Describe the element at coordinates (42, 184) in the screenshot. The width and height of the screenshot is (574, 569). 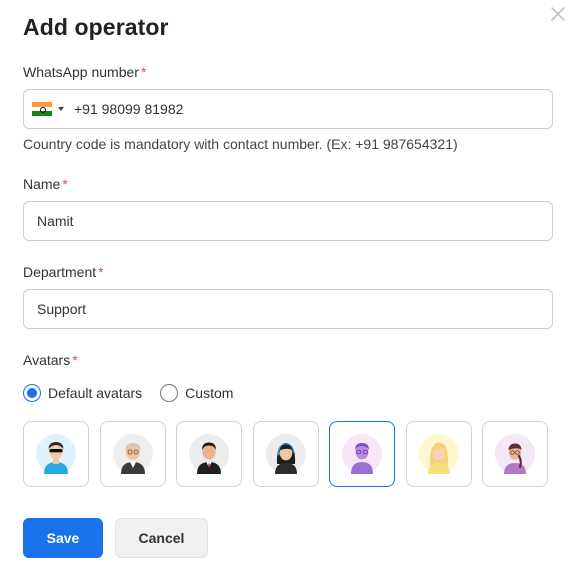
I see `name-label-text: Name` at that location.